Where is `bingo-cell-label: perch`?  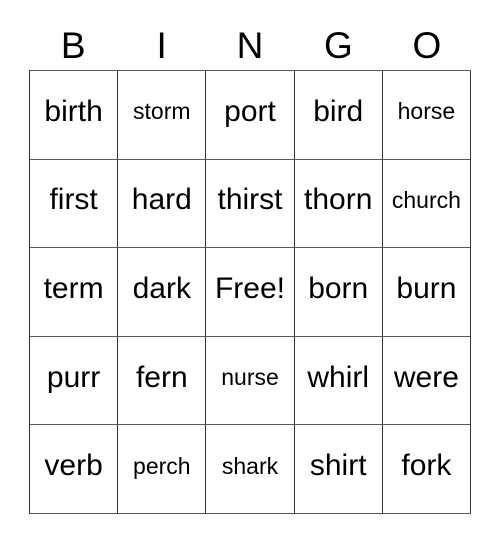 bingo-cell-label: perch is located at coordinates (162, 465).